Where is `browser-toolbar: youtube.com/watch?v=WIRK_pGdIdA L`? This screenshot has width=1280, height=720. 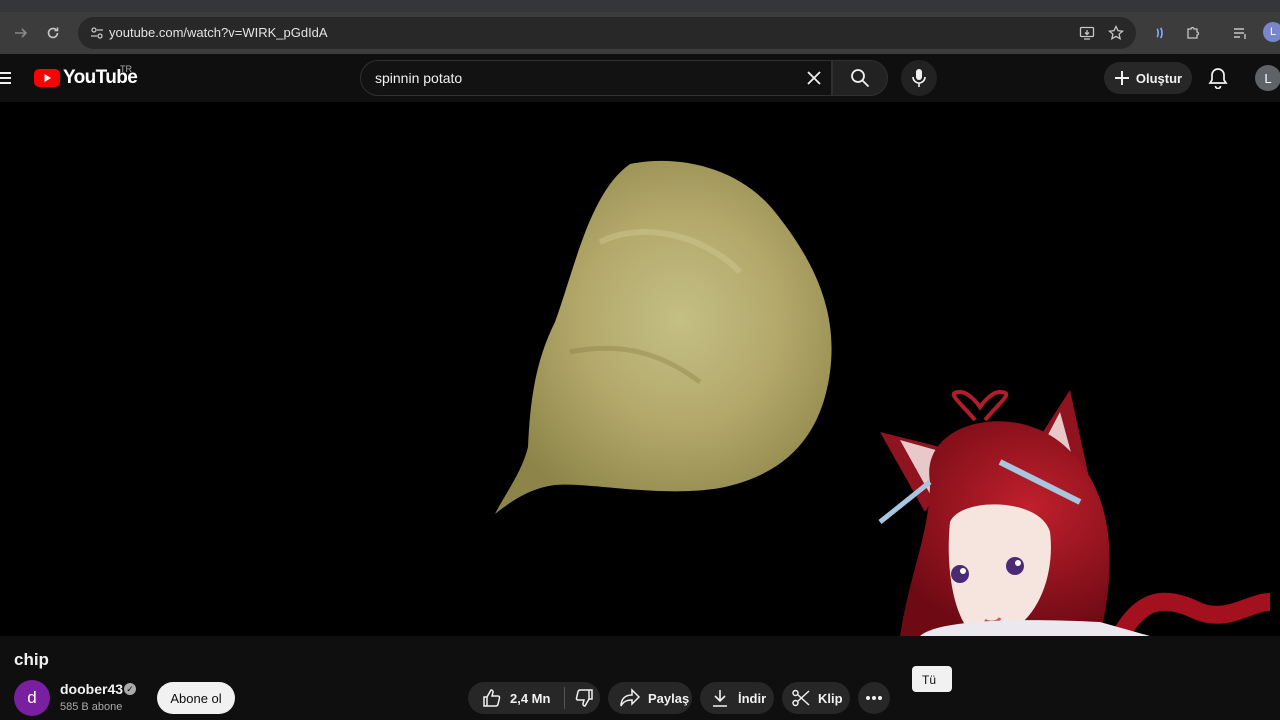
browser-toolbar: youtube.com/watch?v=WIRK_pGdIdA L is located at coordinates (640, 33).